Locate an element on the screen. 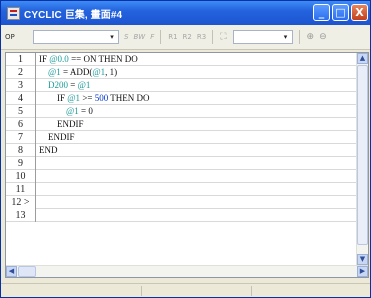 Image resolution: width=371 pixels, height=298 pixels. app-icon is located at coordinates (13, 13).